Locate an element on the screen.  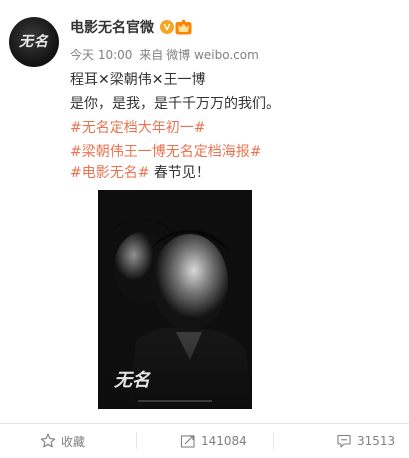
post-text-tail: 春节见！ is located at coordinates (179, 173).